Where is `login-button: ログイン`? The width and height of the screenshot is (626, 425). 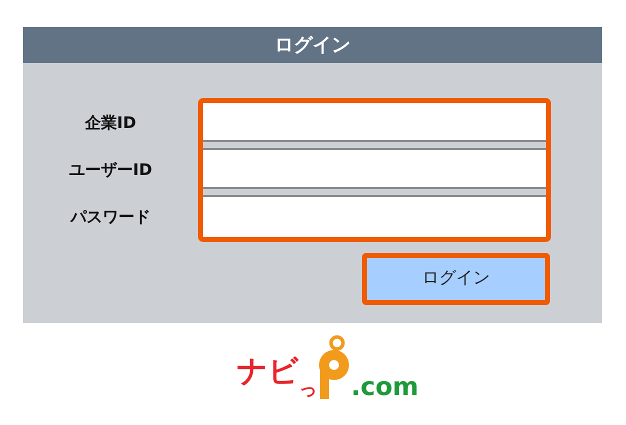 login-button: ログイン is located at coordinates (456, 279).